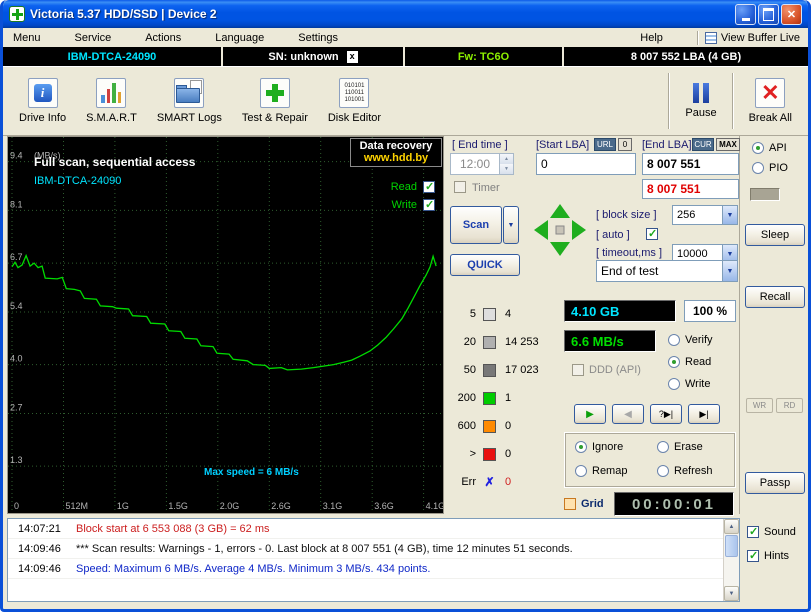 This screenshot has width=811, height=612. What do you see at coordinates (27, 38) in the screenshot?
I see `menu-menu: Menu` at bounding box center [27, 38].